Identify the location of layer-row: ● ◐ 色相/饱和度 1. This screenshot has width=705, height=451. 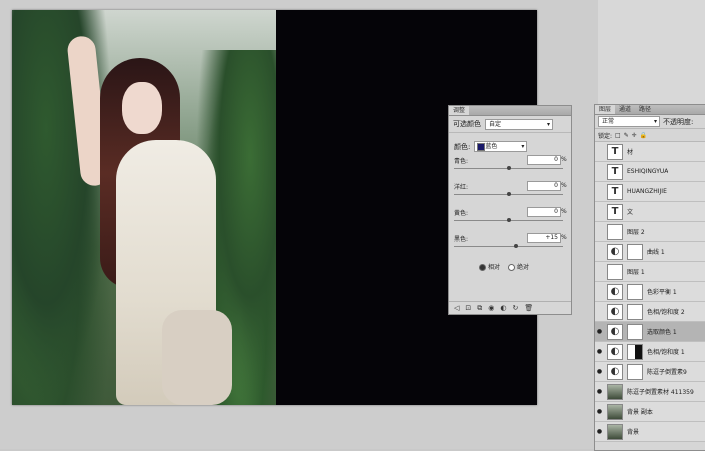
(650, 352).